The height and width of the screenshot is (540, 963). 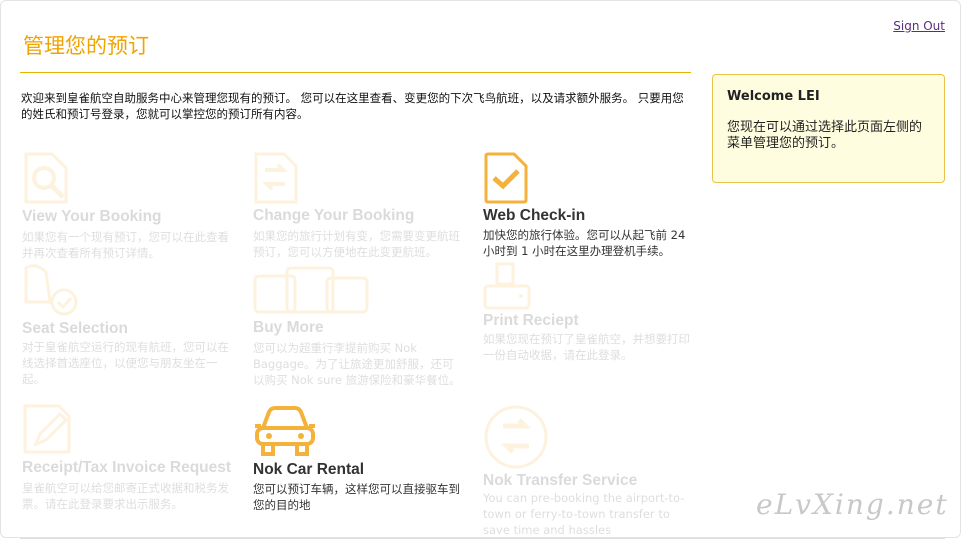 I want to click on tile-name: Print Reciept, so click(x=531, y=320).